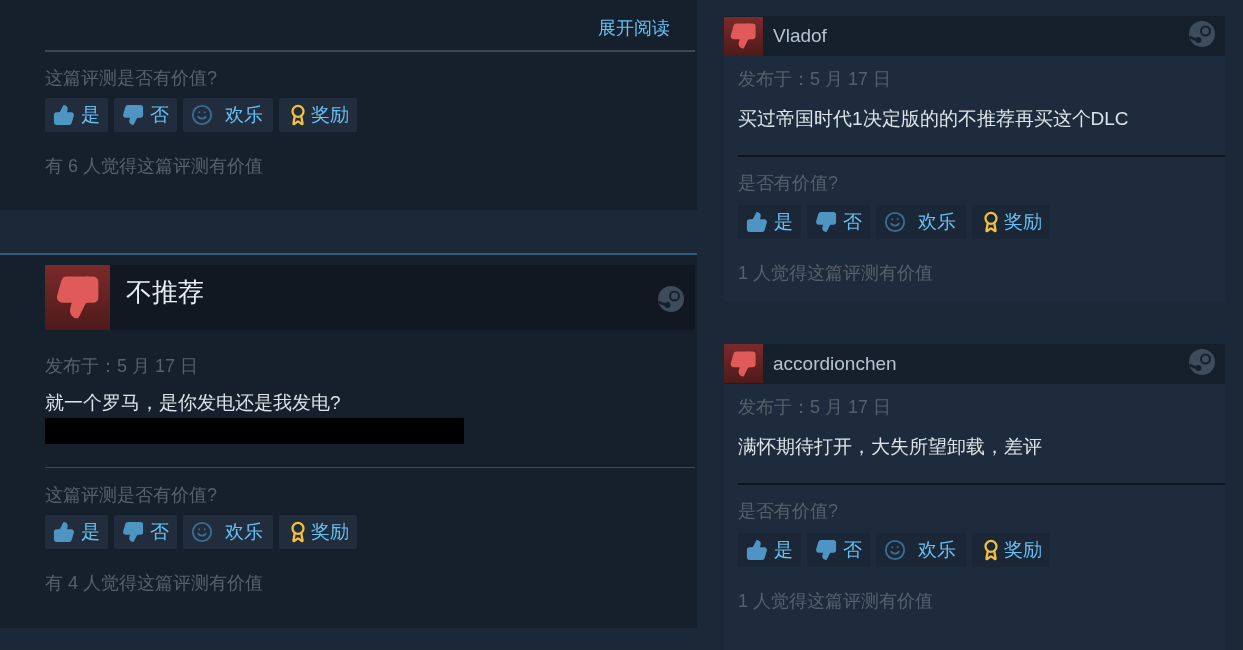  What do you see at coordinates (934, 119) in the screenshot?
I see `review-text: 买过帝国时代1决定版的的不推荐再买这个DLC` at bounding box center [934, 119].